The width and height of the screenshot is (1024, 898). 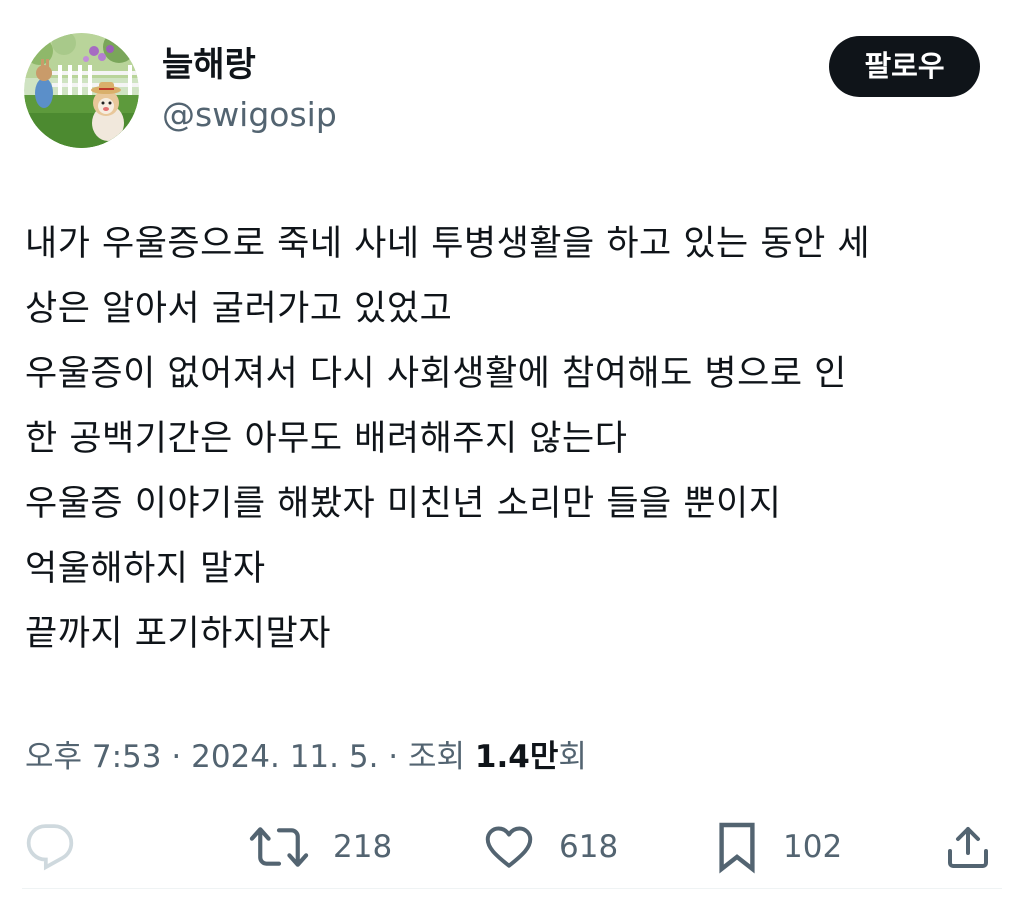 I want to click on user-handle: @swigosip, so click(x=249, y=115).